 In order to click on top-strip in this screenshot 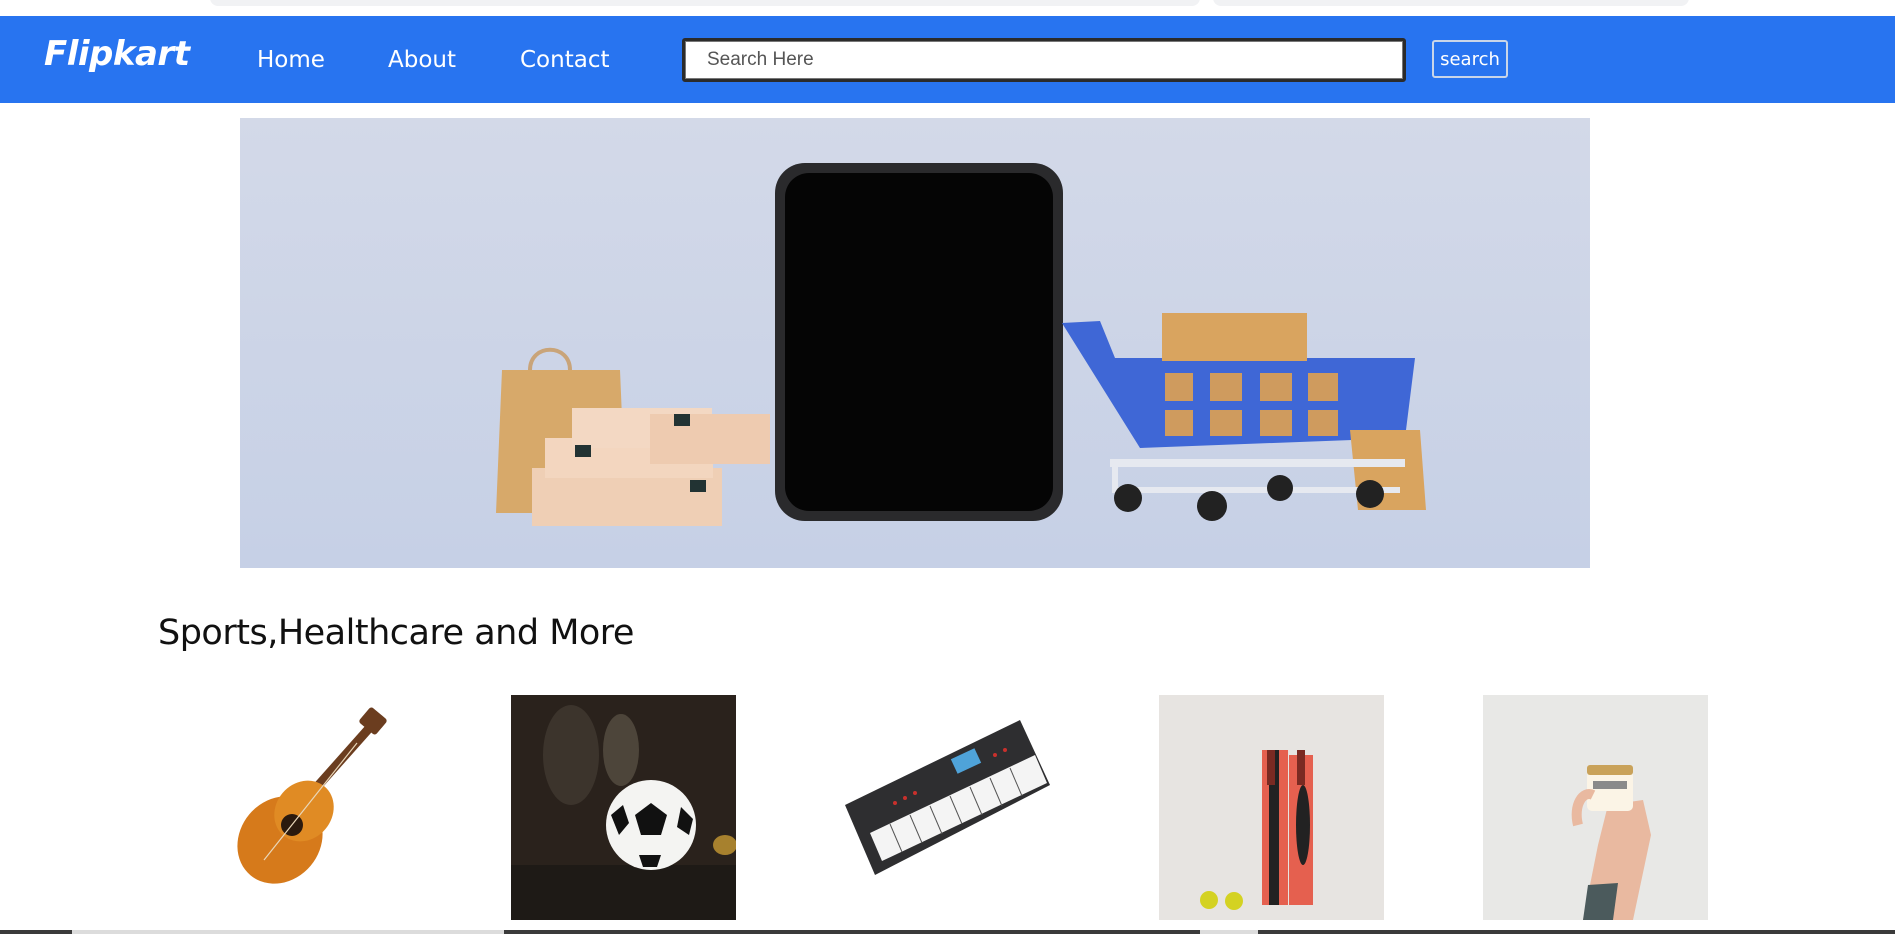, I will do `click(947, 8)`.